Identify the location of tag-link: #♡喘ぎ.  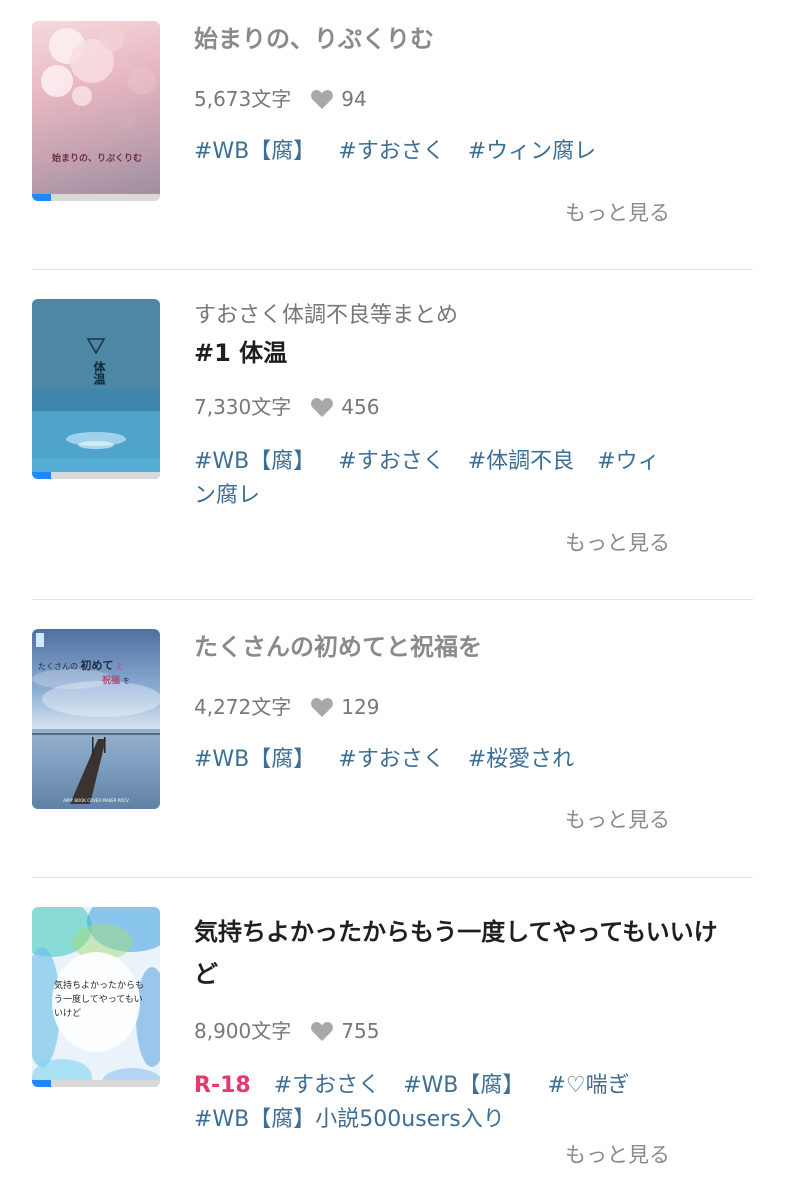
(588, 1085).